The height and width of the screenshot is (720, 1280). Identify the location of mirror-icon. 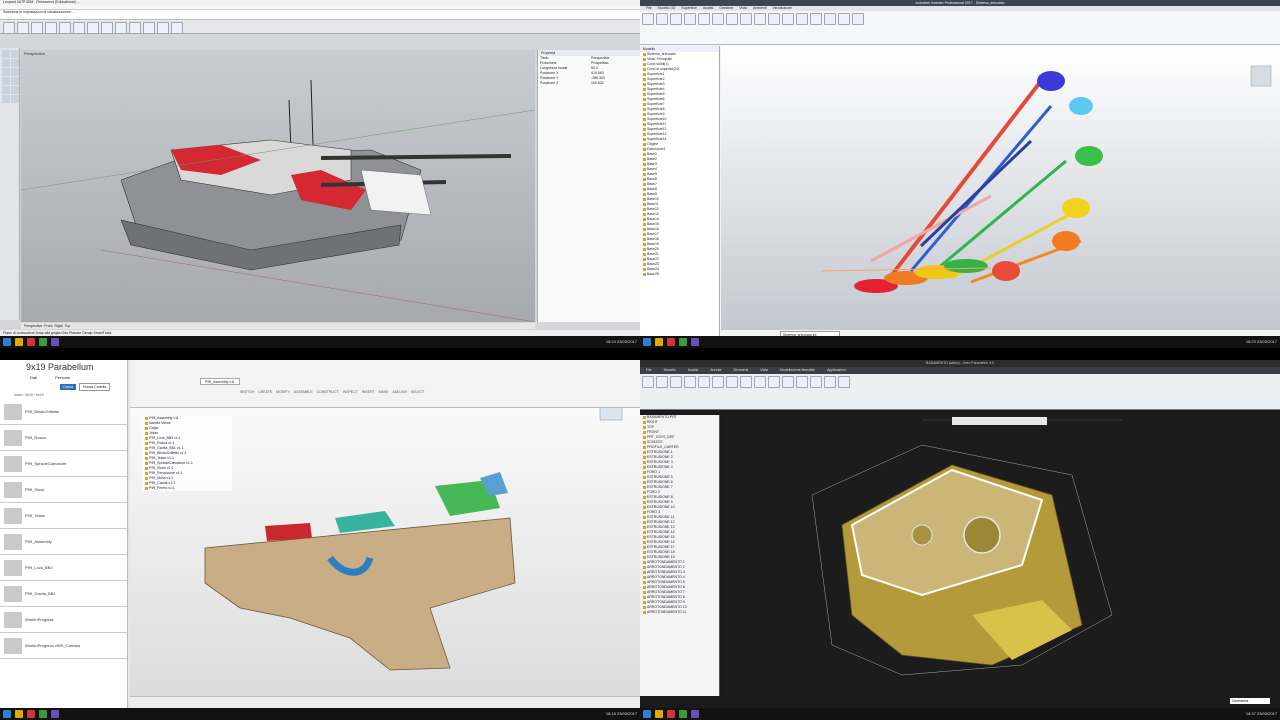
(830, 382).